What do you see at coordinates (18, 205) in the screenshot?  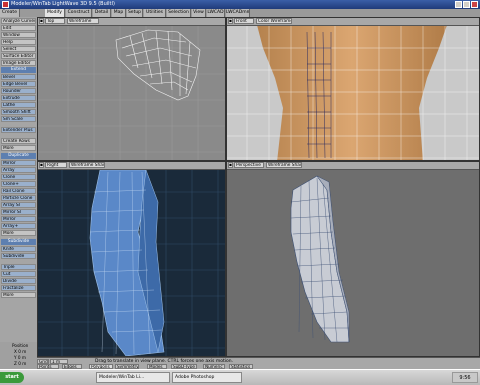 I see `tool-array-sl: Array Sl` at bounding box center [18, 205].